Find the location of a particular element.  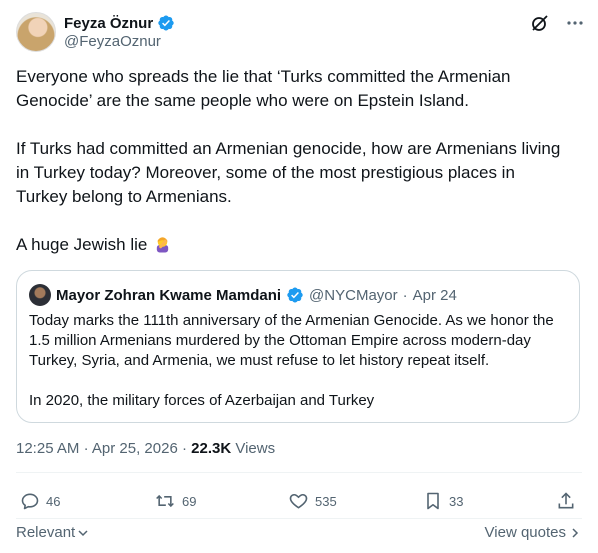

views-label: Views is located at coordinates (255, 448).